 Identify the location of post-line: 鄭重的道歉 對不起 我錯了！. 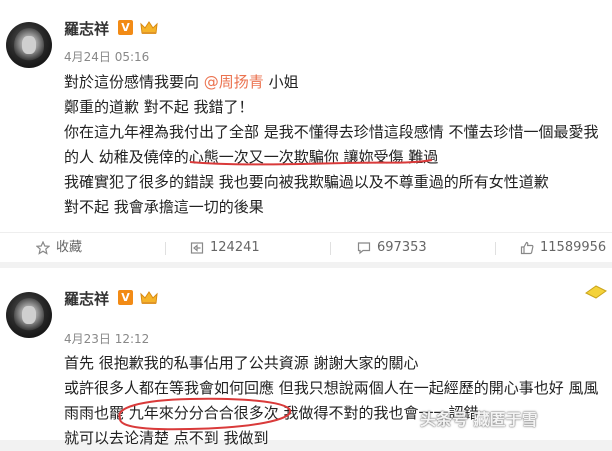
(338, 107).